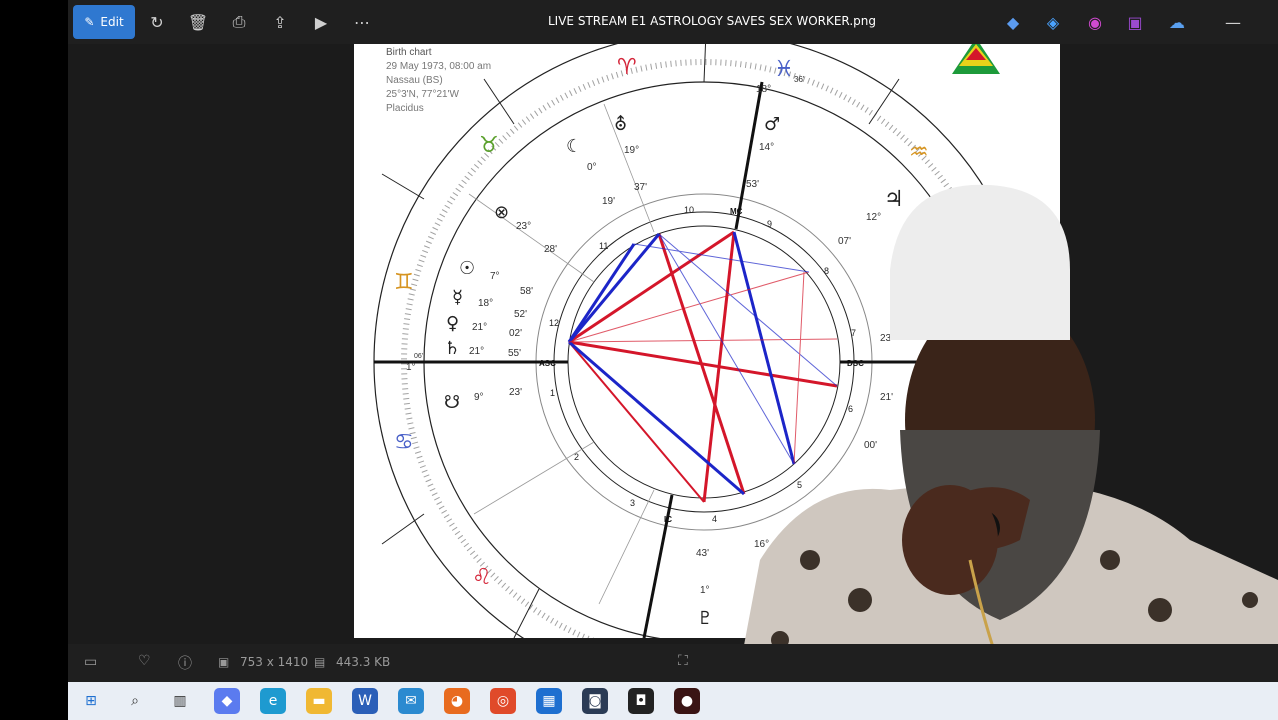  I want to click on moon-icon: ☾, so click(574, 146).